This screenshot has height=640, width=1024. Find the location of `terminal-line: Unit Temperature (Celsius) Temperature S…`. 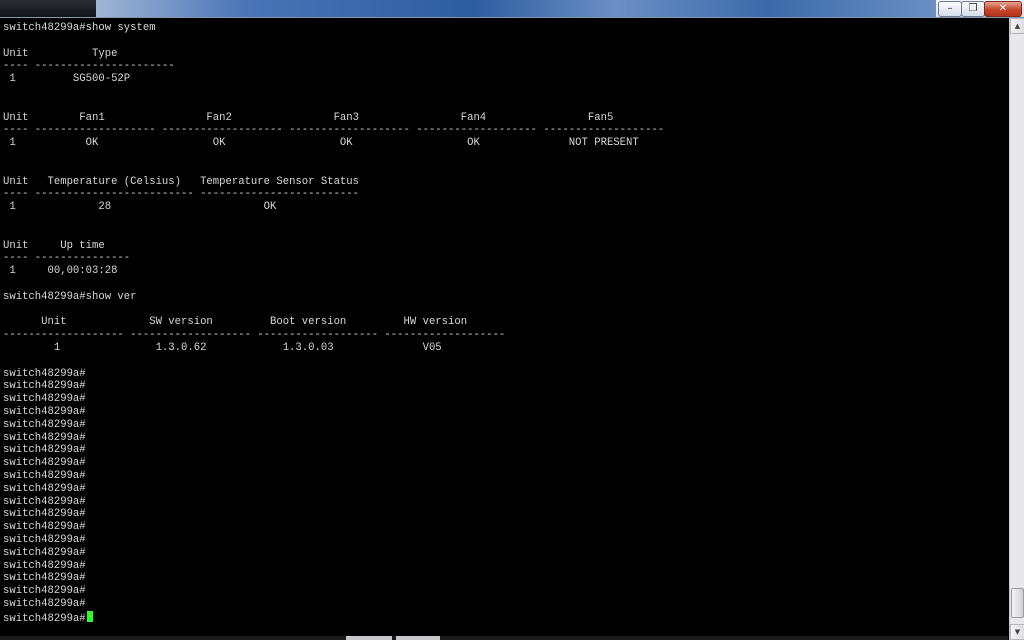

terminal-line: Unit Temperature (Celsius) Temperature S… is located at coordinates (181, 181).